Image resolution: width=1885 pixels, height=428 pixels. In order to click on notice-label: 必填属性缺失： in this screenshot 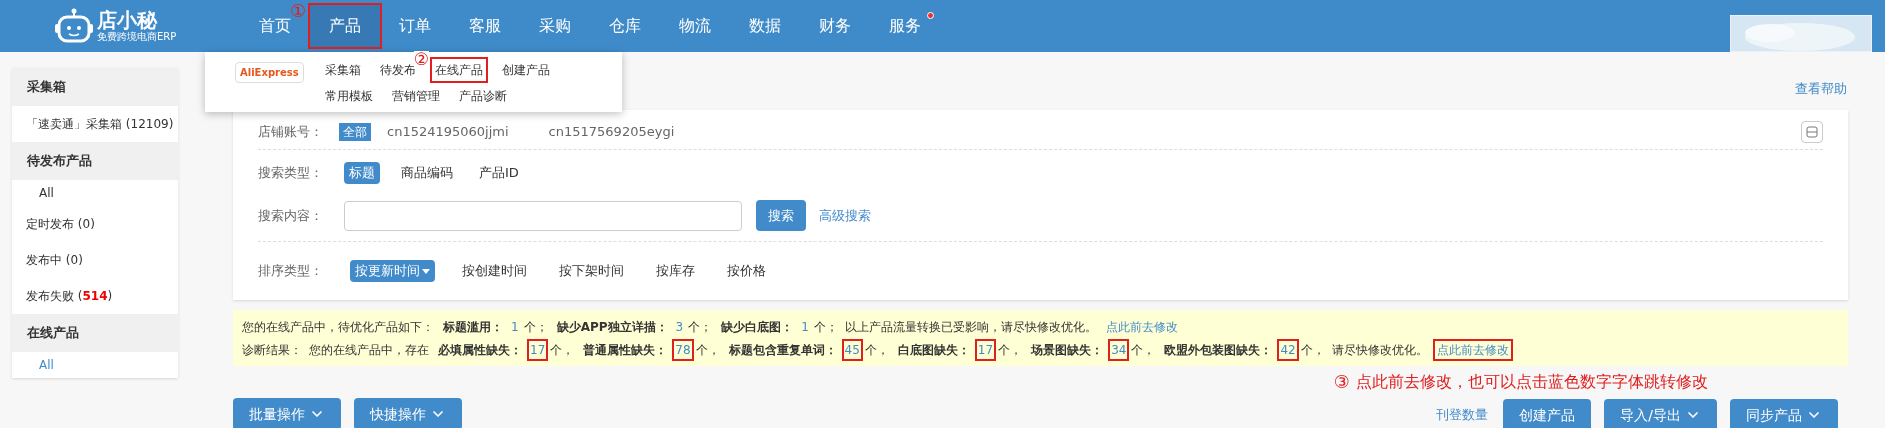, I will do `click(480, 350)`.